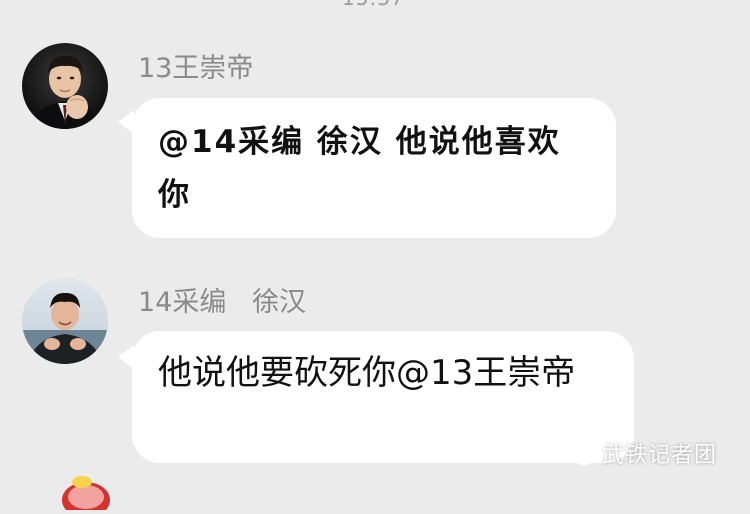 The height and width of the screenshot is (514, 750). What do you see at coordinates (87, 492) in the screenshot?
I see `next-avatar-icon` at bounding box center [87, 492].